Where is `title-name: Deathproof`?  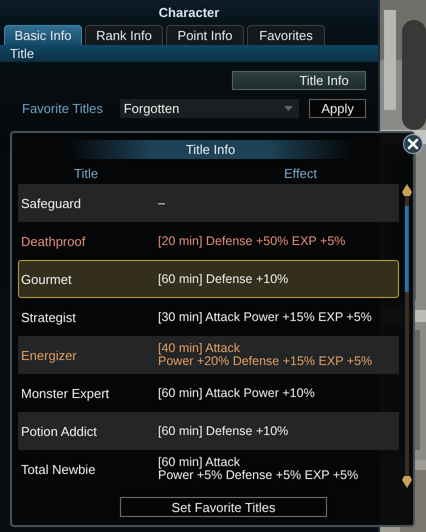 title-name: Deathproof is located at coordinates (53, 241).